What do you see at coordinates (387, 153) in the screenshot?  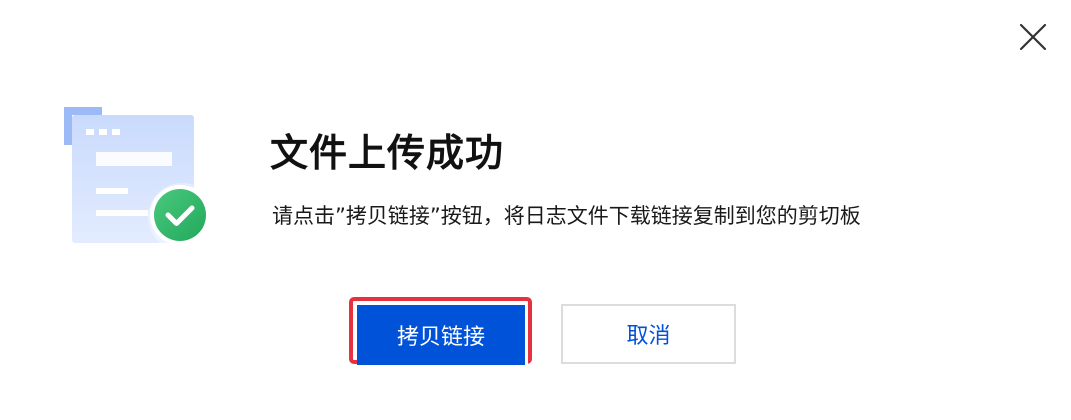 I see `dialog-title: 文件上传成功` at bounding box center [387, 153].